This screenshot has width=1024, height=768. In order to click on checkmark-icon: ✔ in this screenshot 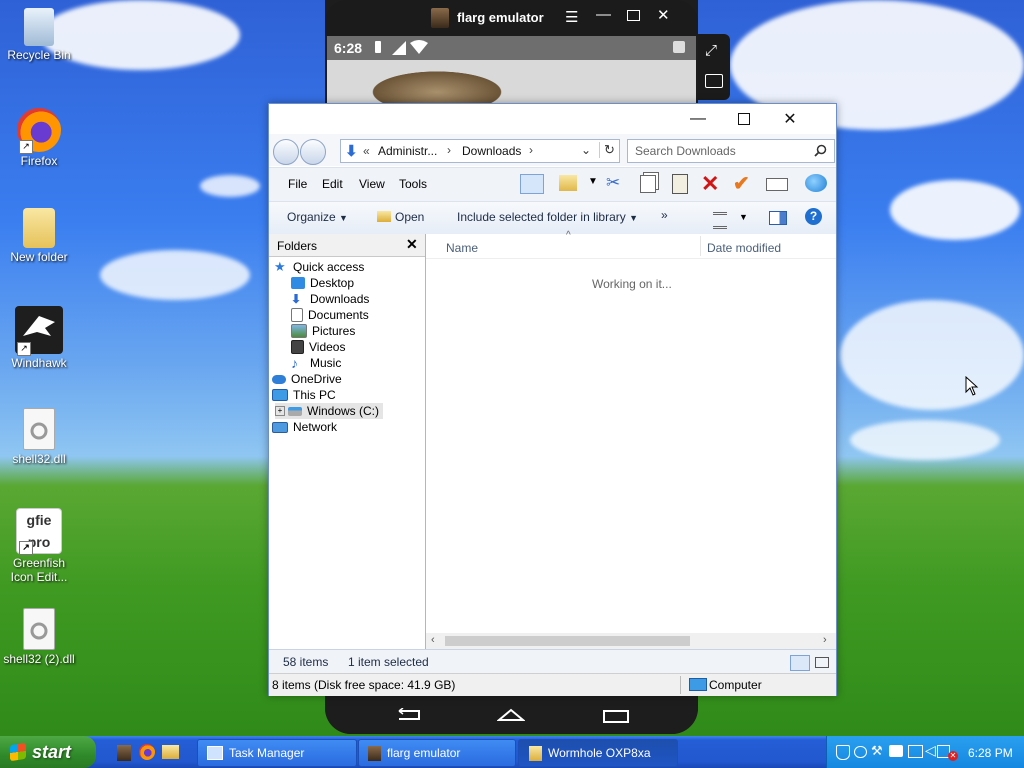, I will do `click(741, 183)`.